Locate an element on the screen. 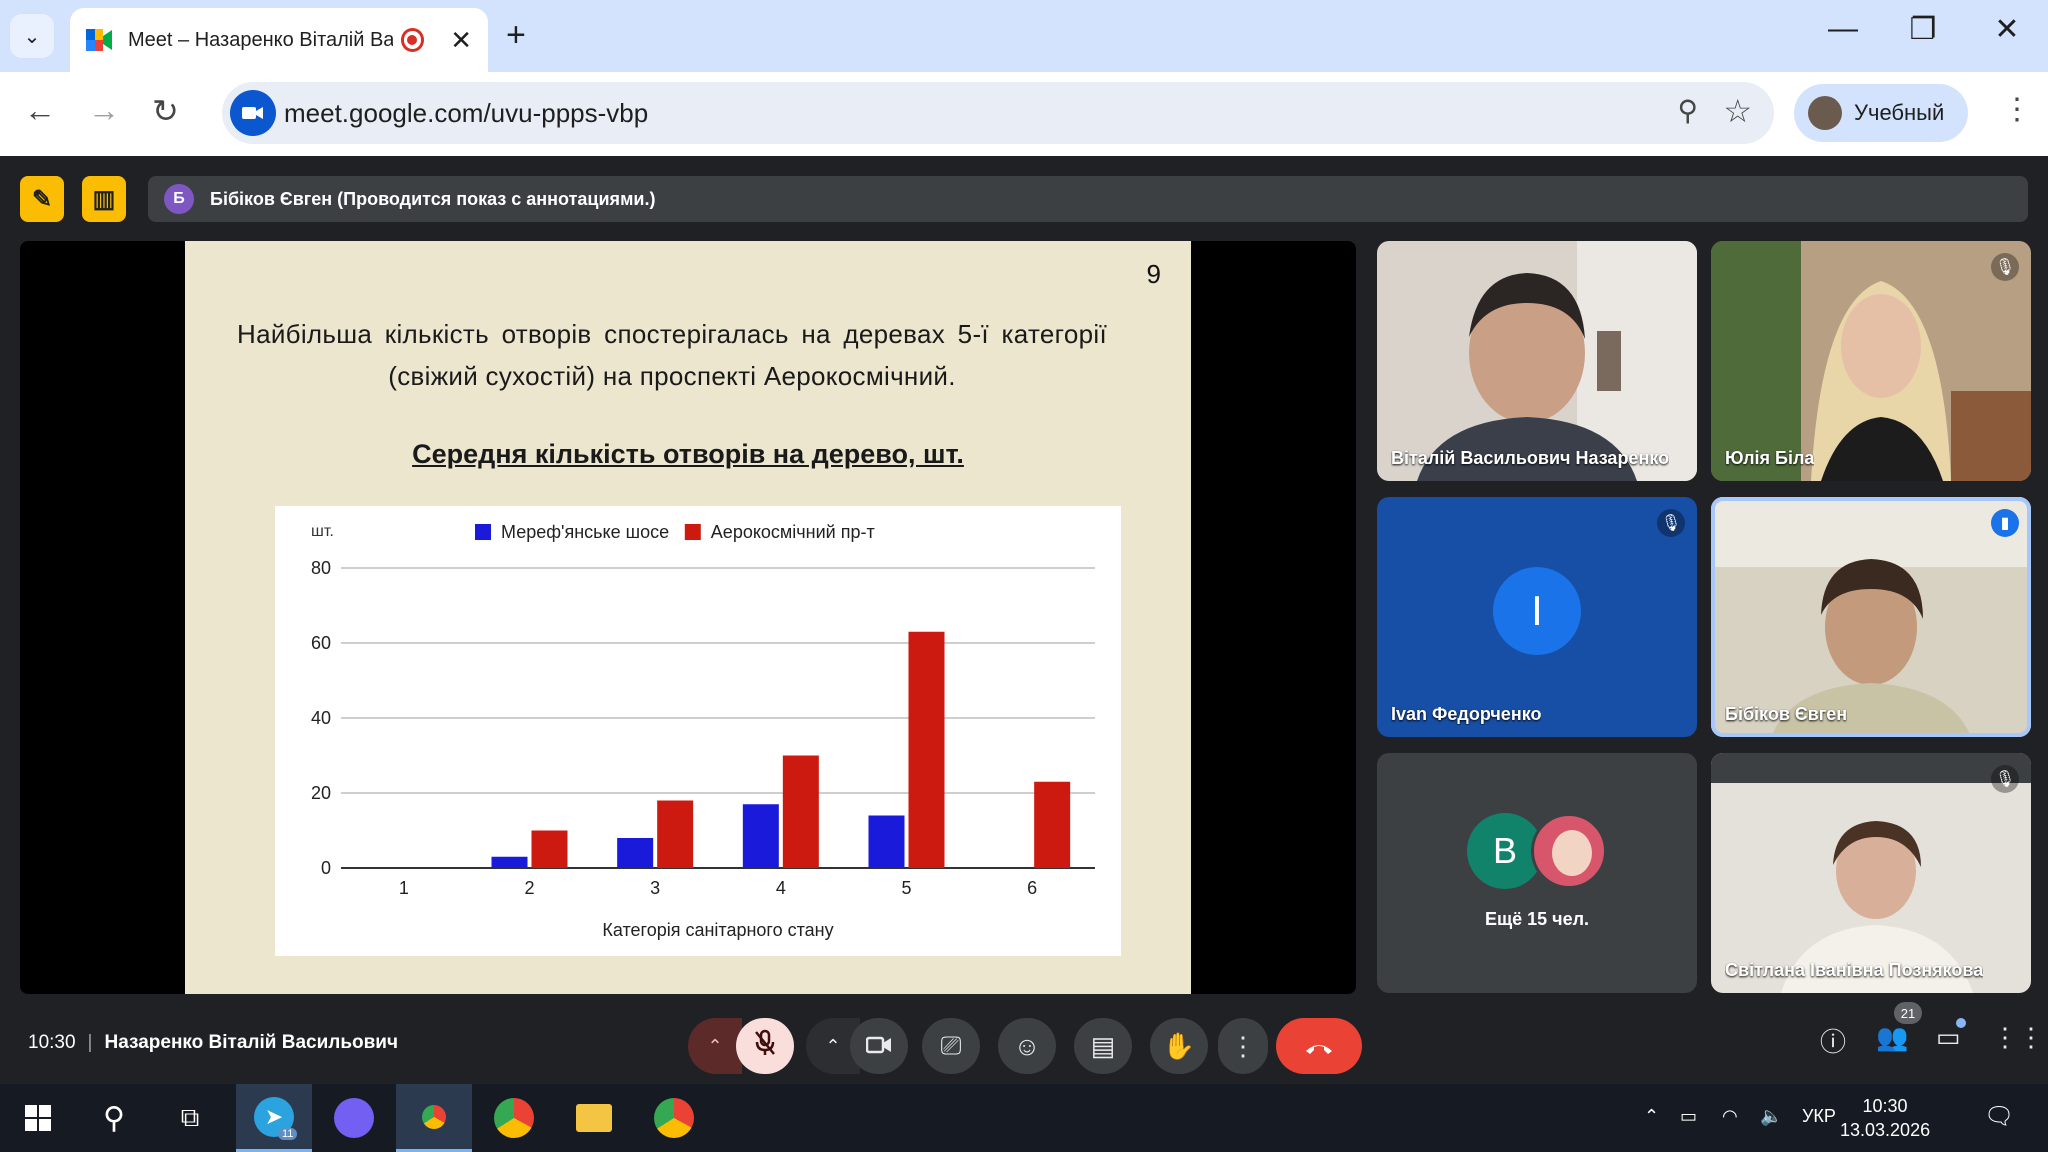 This screenshot has height=1152, width=2048. meeting-time: 10:30 is located at coordinates (52, 1042).